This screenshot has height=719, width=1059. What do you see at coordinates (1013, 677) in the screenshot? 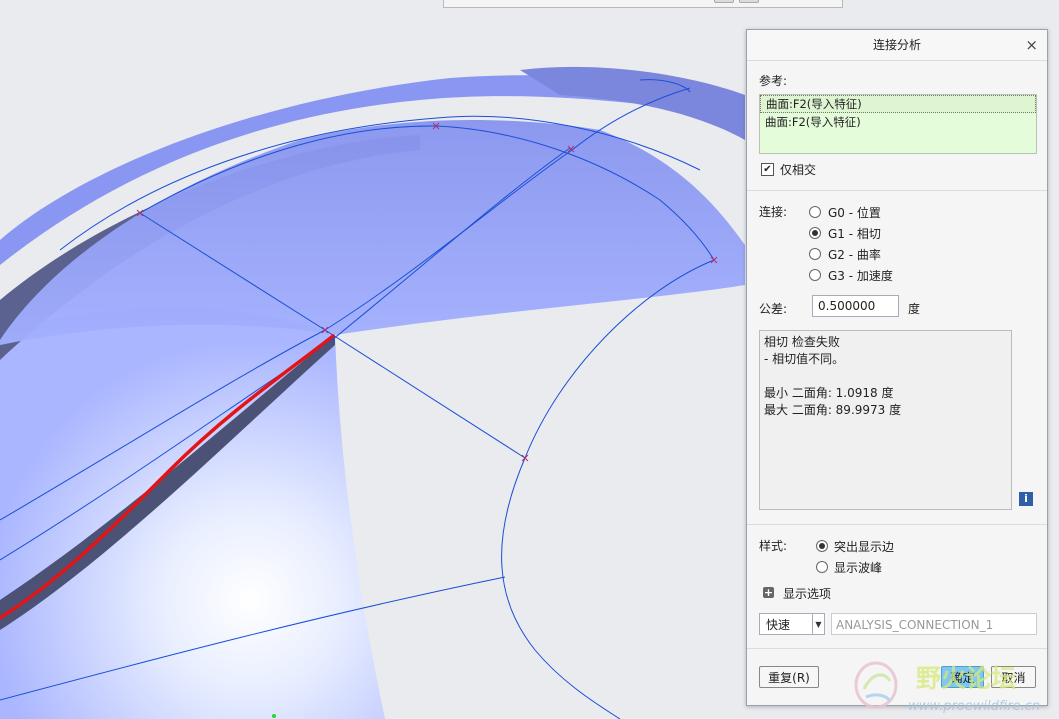
I see `cancel-button: 取消` at bounding box center [1013, 677].